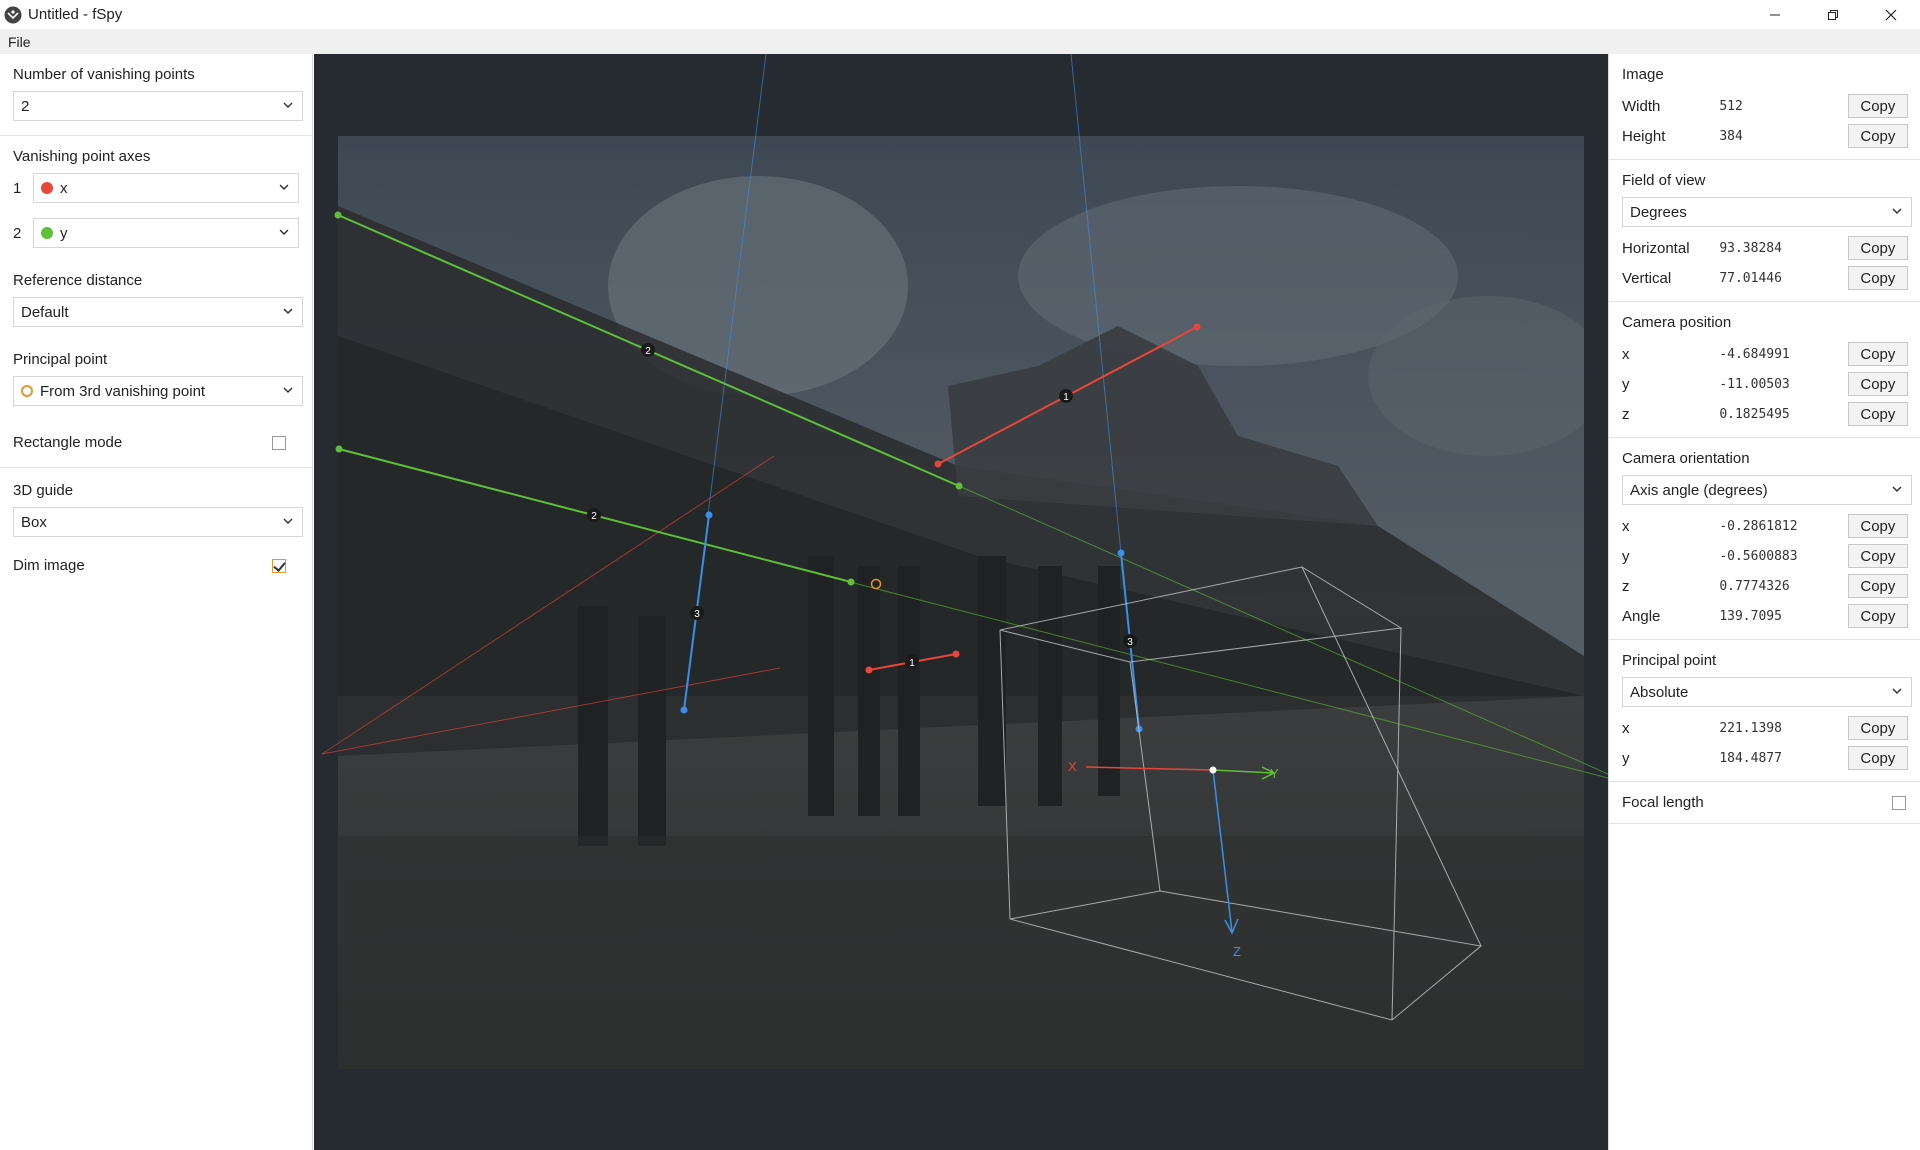 The image size is (1920, 1150). I want to click on position-y-label: y, so click(1626, 384).